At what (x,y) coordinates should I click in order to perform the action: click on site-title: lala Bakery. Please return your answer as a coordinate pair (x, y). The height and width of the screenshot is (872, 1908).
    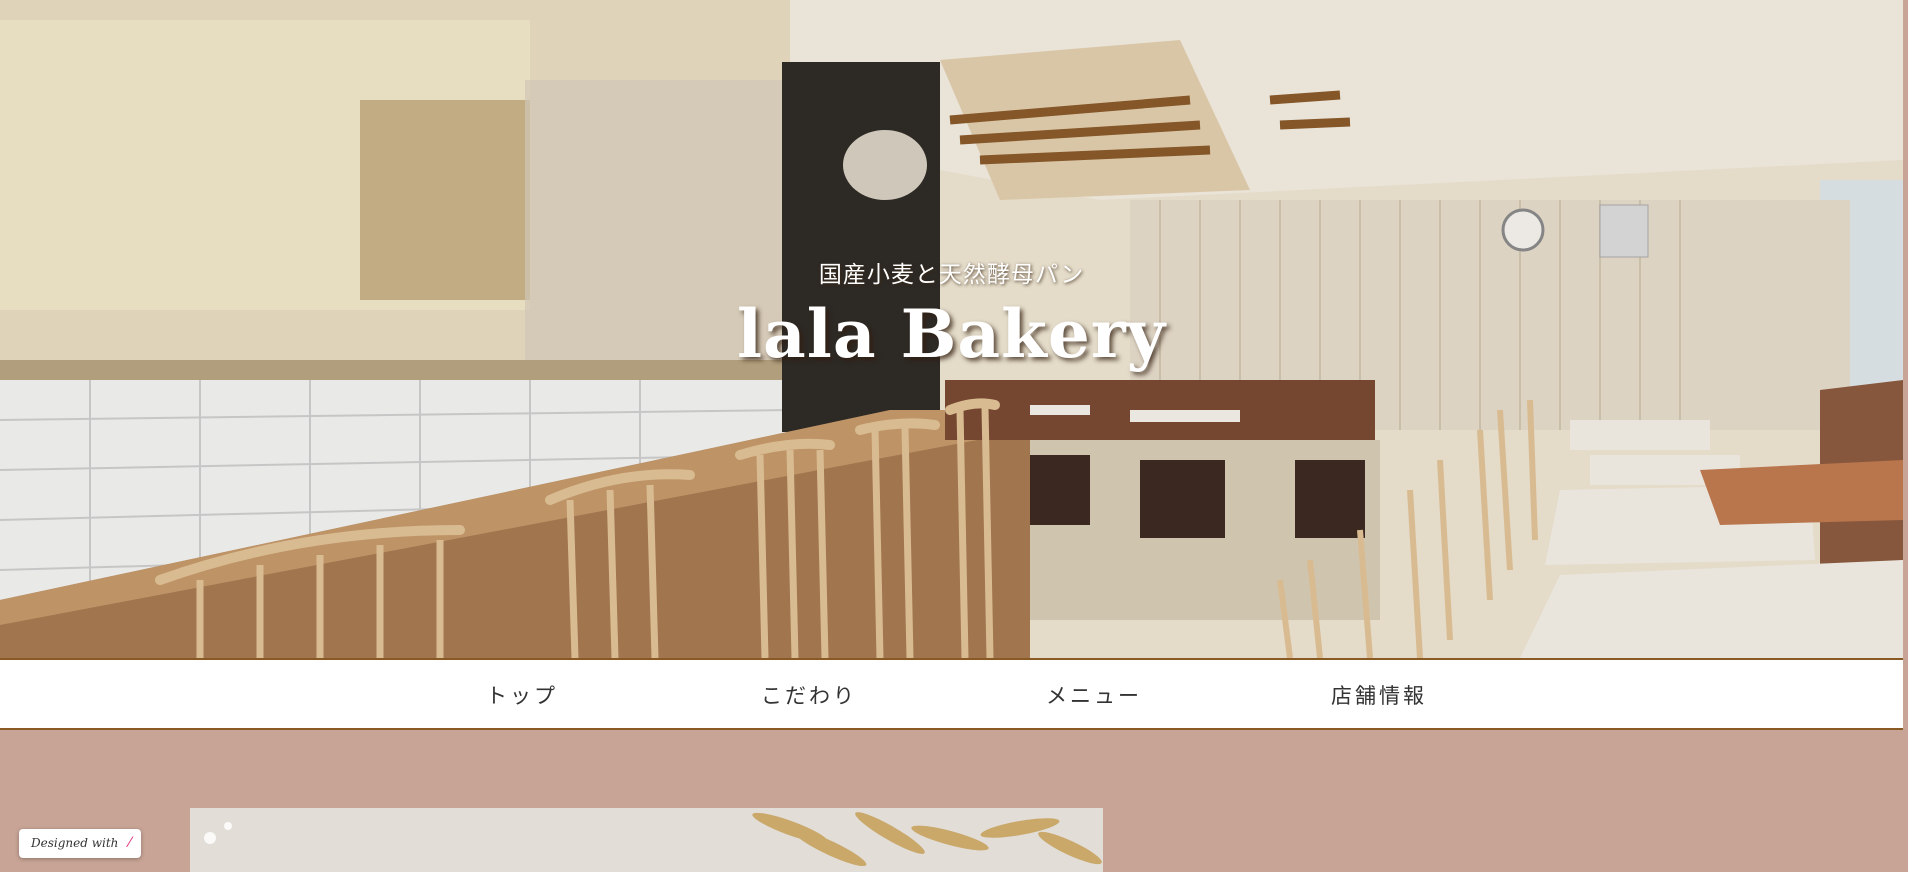
    Looking at the image, I should click on (951, 334).